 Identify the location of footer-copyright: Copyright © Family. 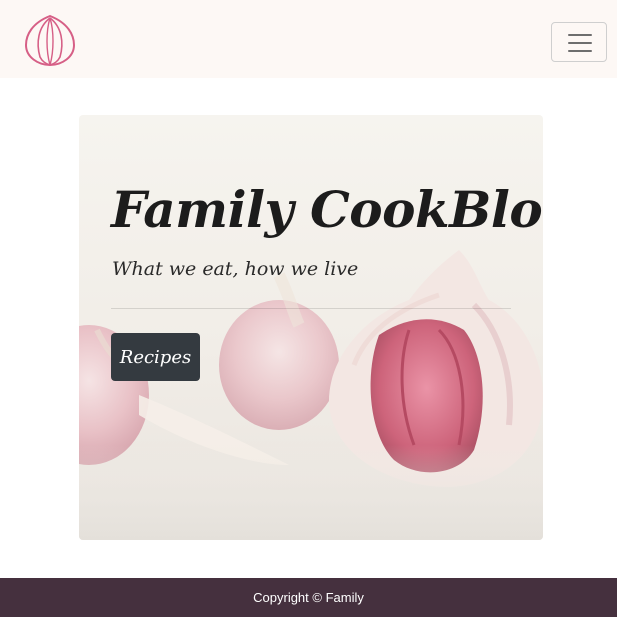
(308, 597).